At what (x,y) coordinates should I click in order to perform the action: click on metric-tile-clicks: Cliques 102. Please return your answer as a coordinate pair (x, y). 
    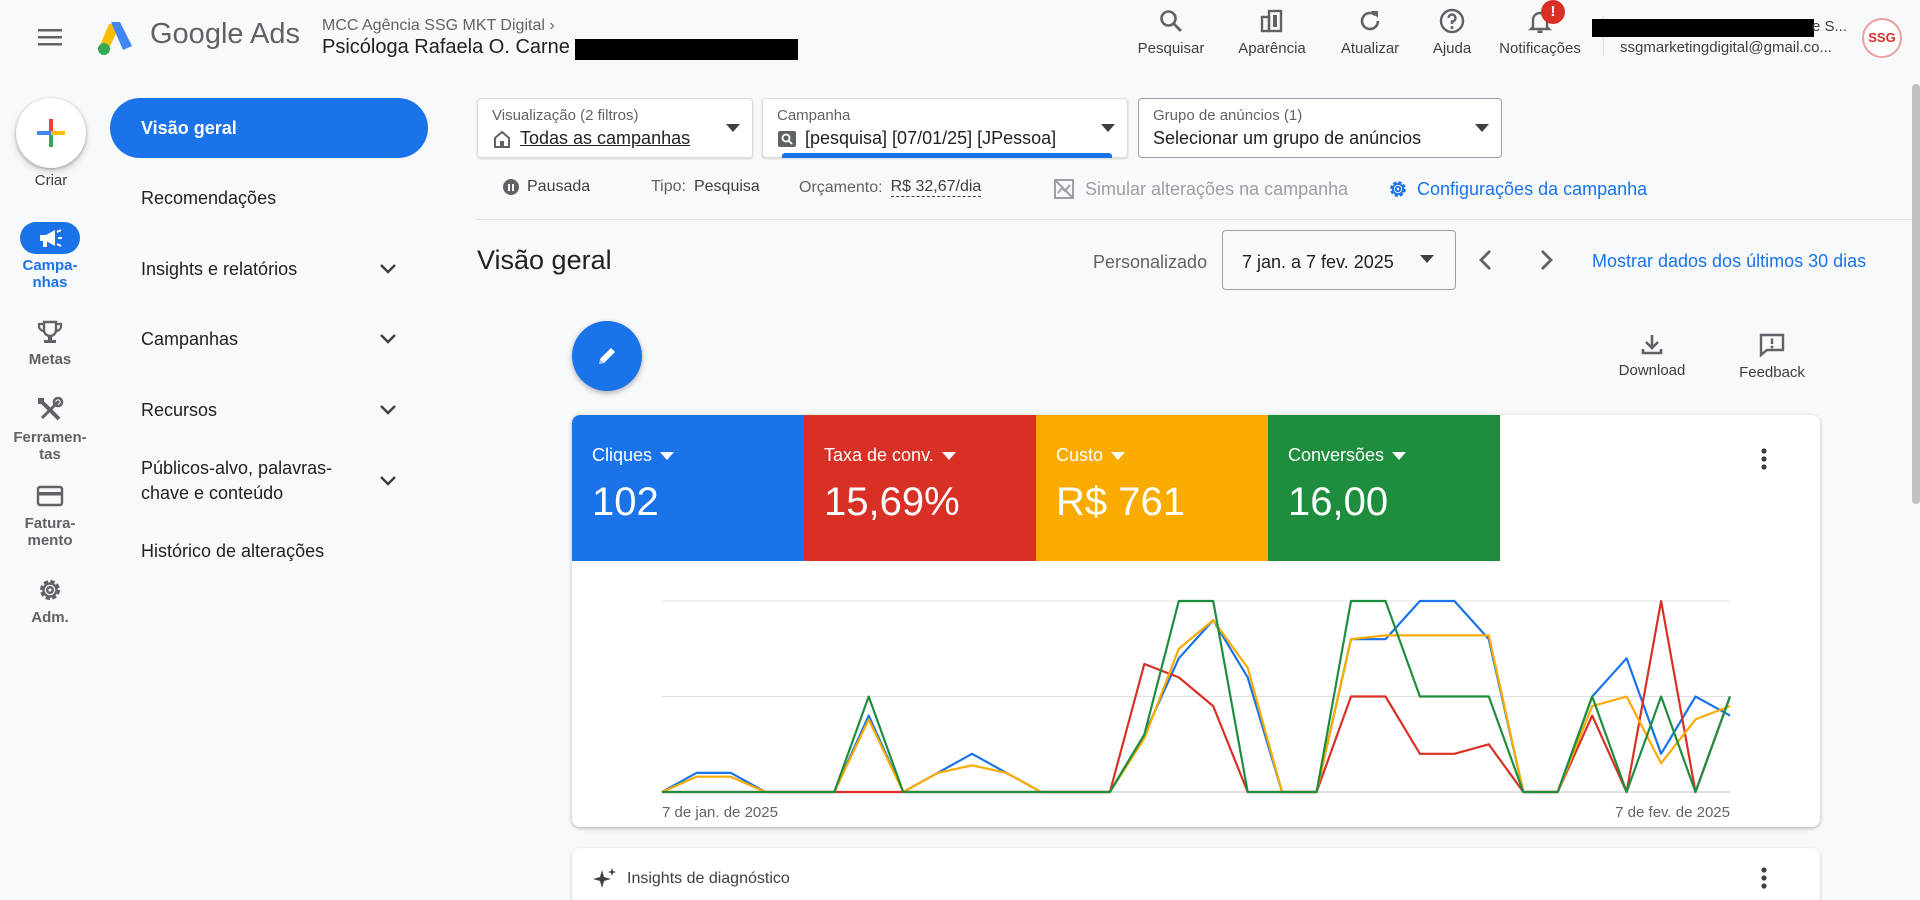
    Looking at the image, I should click on (688, 488).